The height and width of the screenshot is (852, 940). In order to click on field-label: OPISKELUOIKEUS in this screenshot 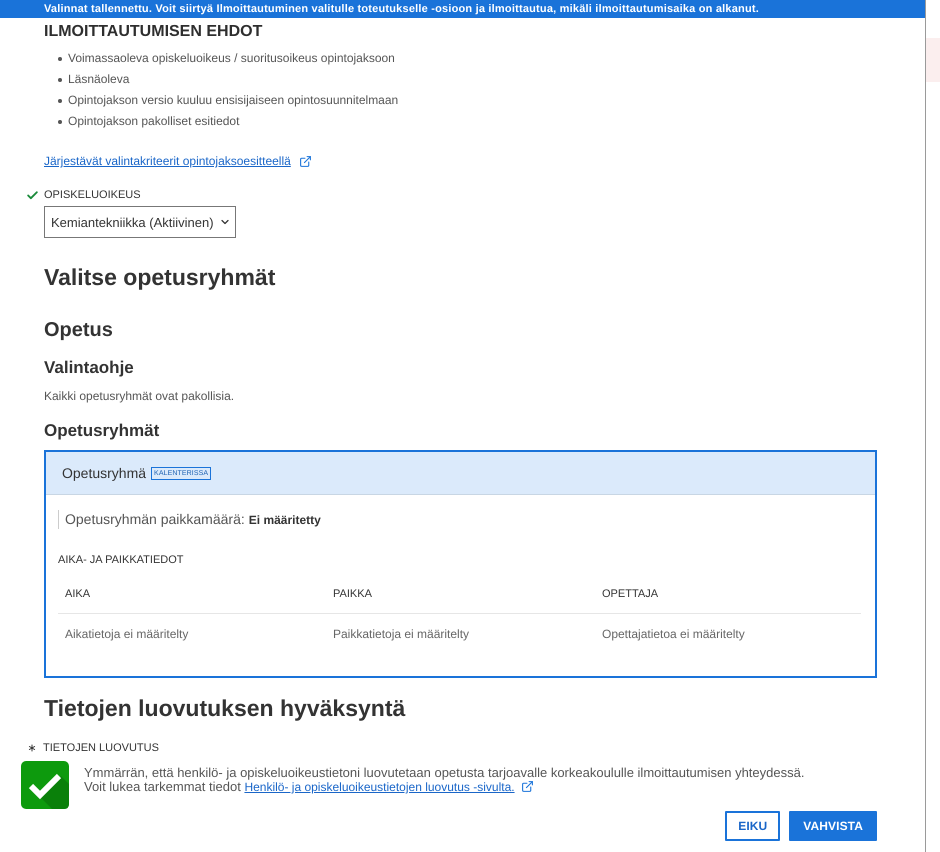, I will do `click(92, 195)`.